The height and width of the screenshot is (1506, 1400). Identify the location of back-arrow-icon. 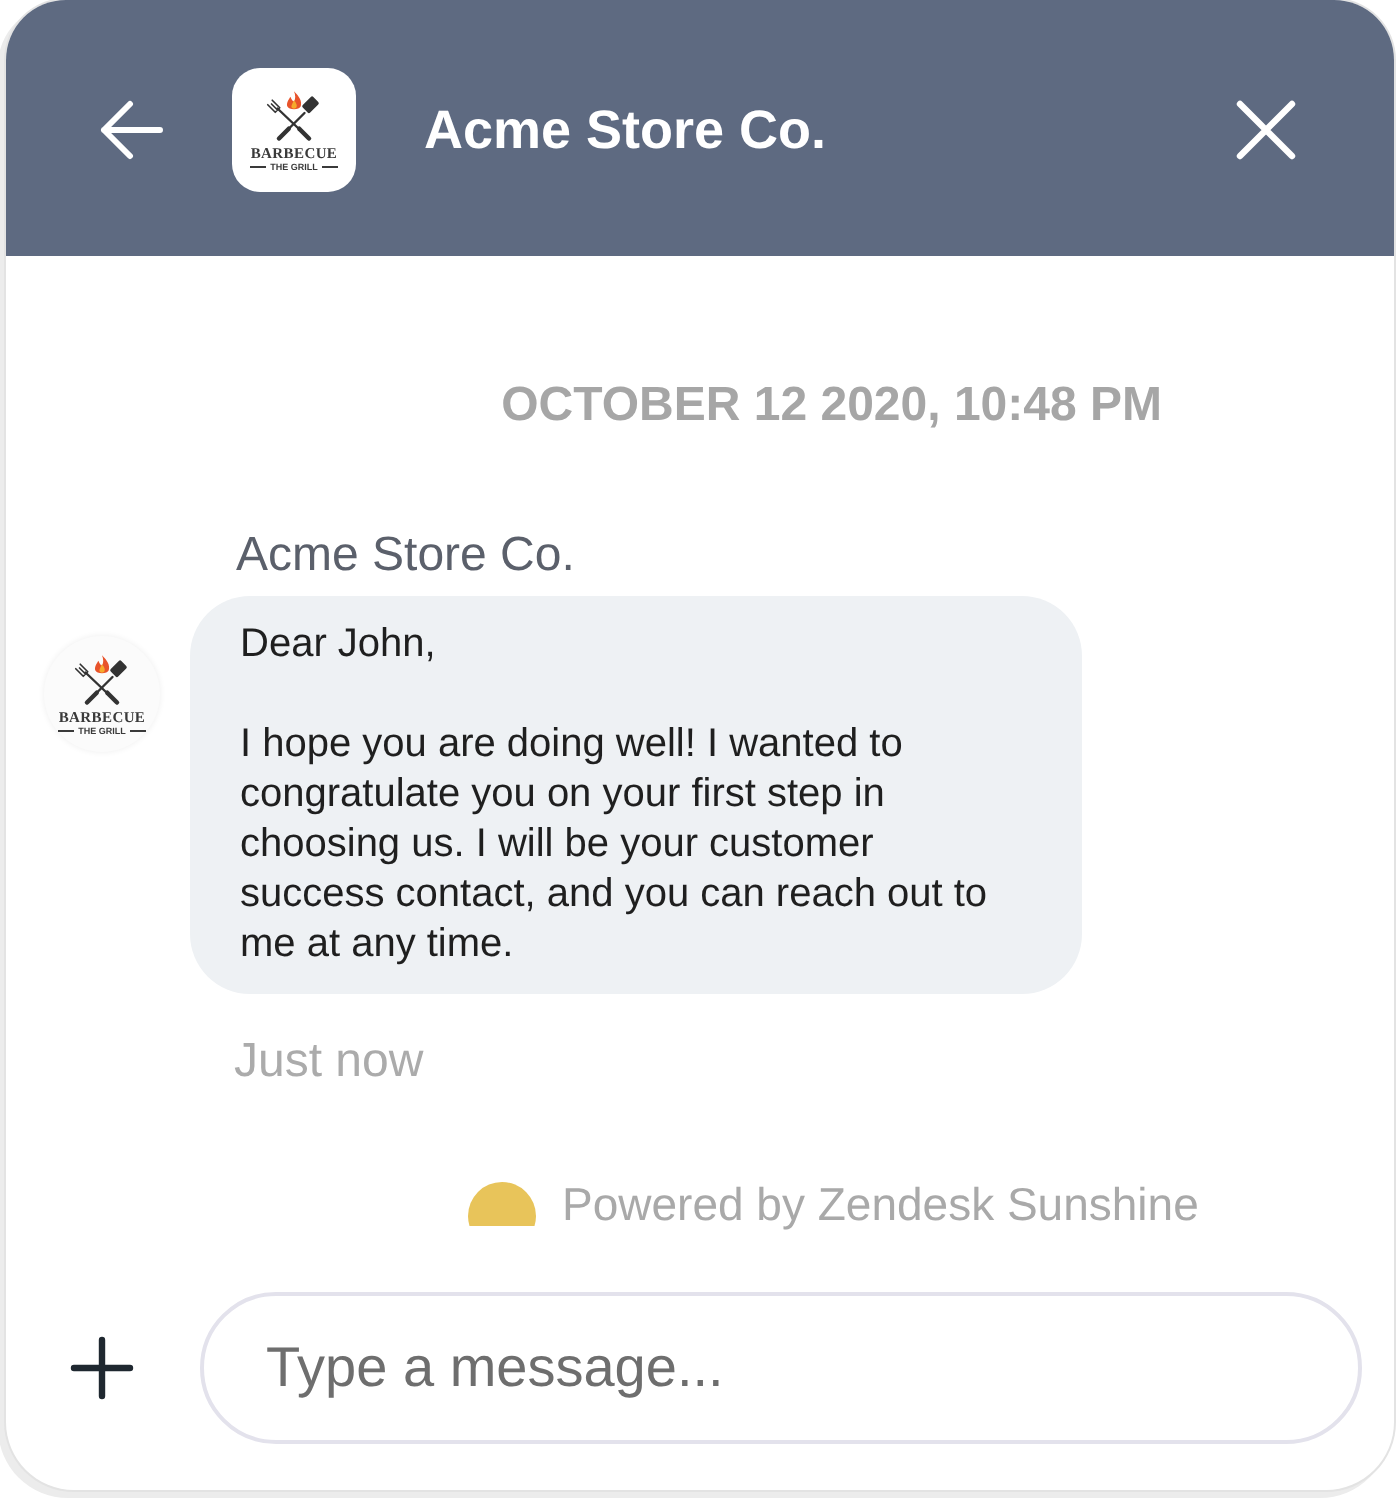
(132, 130).